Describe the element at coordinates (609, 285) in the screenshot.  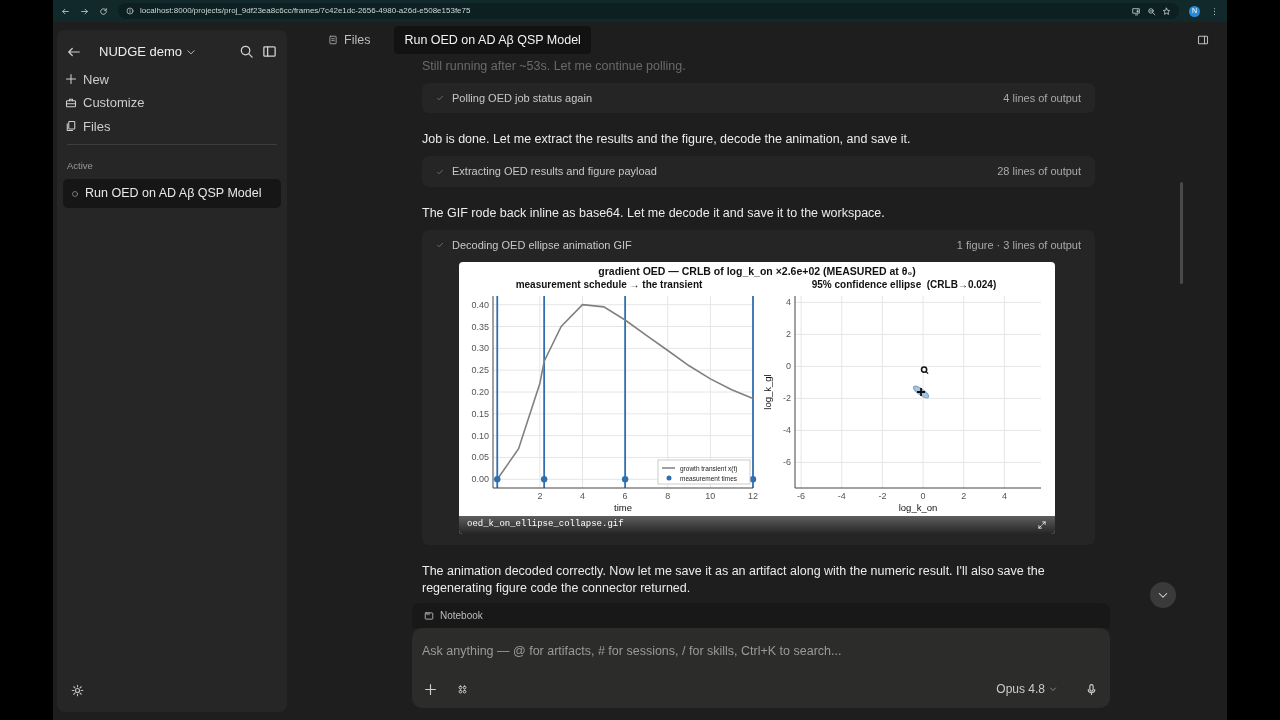
I see `chart-title: measurement schedule → the transient` at that location.